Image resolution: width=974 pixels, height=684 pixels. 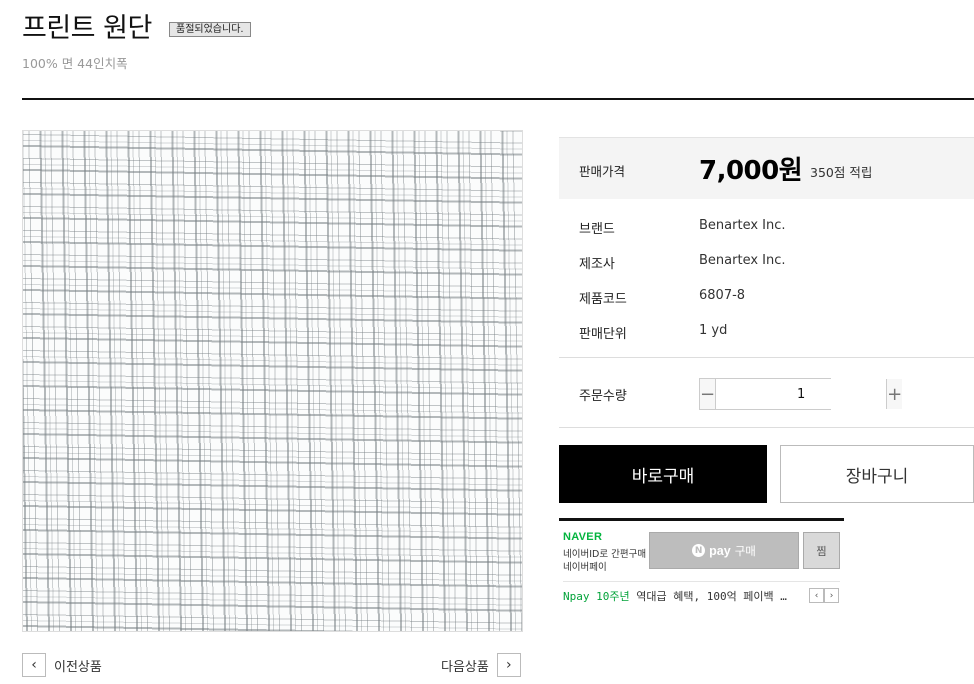 What do you see at coordinates (603, 396) in the screenshot?
I see `quantity-label: 주문수량` at bounding box center [603, 396].